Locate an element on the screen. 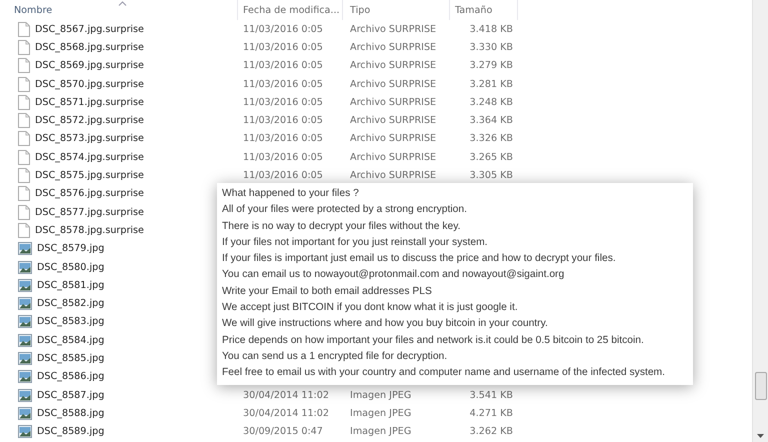 Image resolution: width=768 pixels, height=442 pixels. file-size: 3.279 KB is located at coordinates (491, 66).